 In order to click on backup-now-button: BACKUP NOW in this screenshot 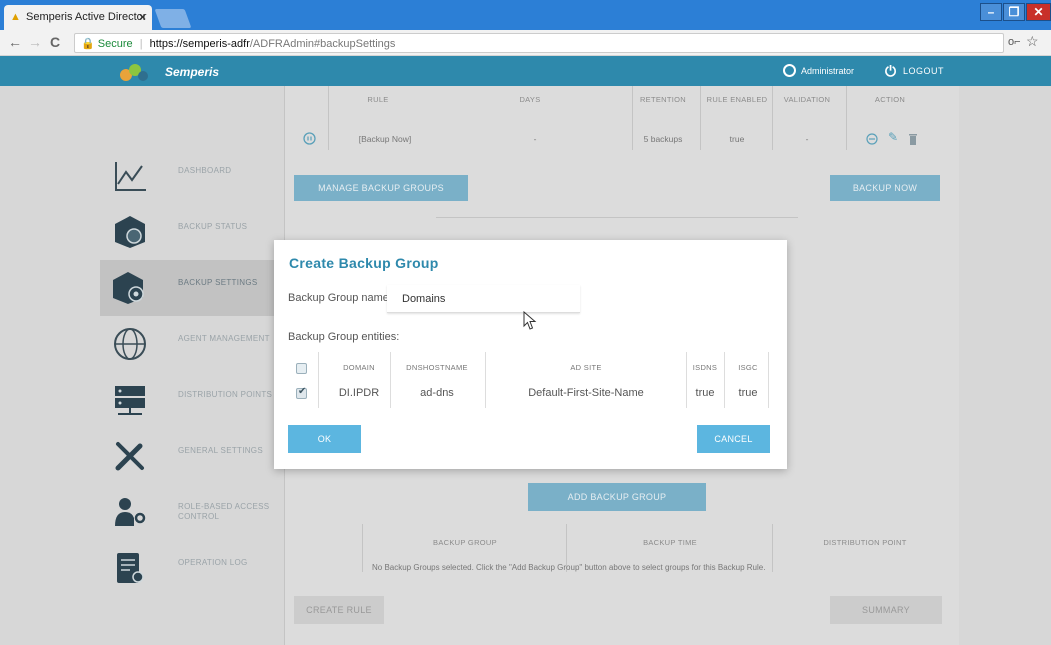, I will do `click(885, 188)`.